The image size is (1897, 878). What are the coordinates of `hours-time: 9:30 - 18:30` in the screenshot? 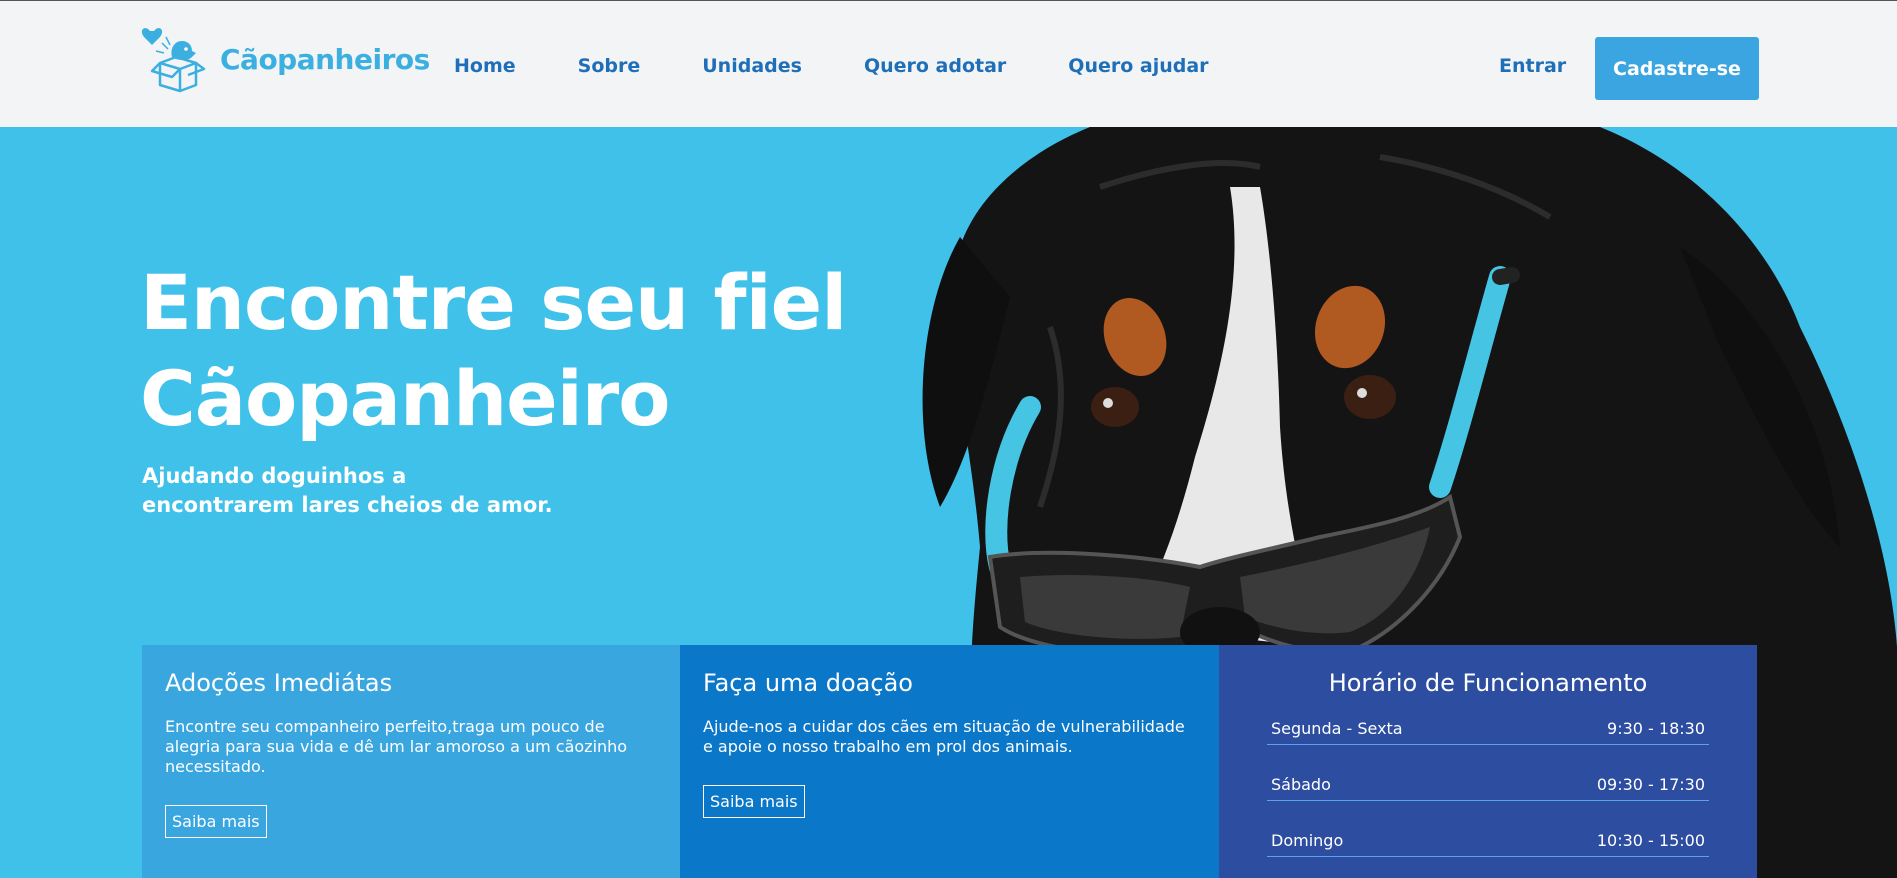 It's located at (1656, 728).